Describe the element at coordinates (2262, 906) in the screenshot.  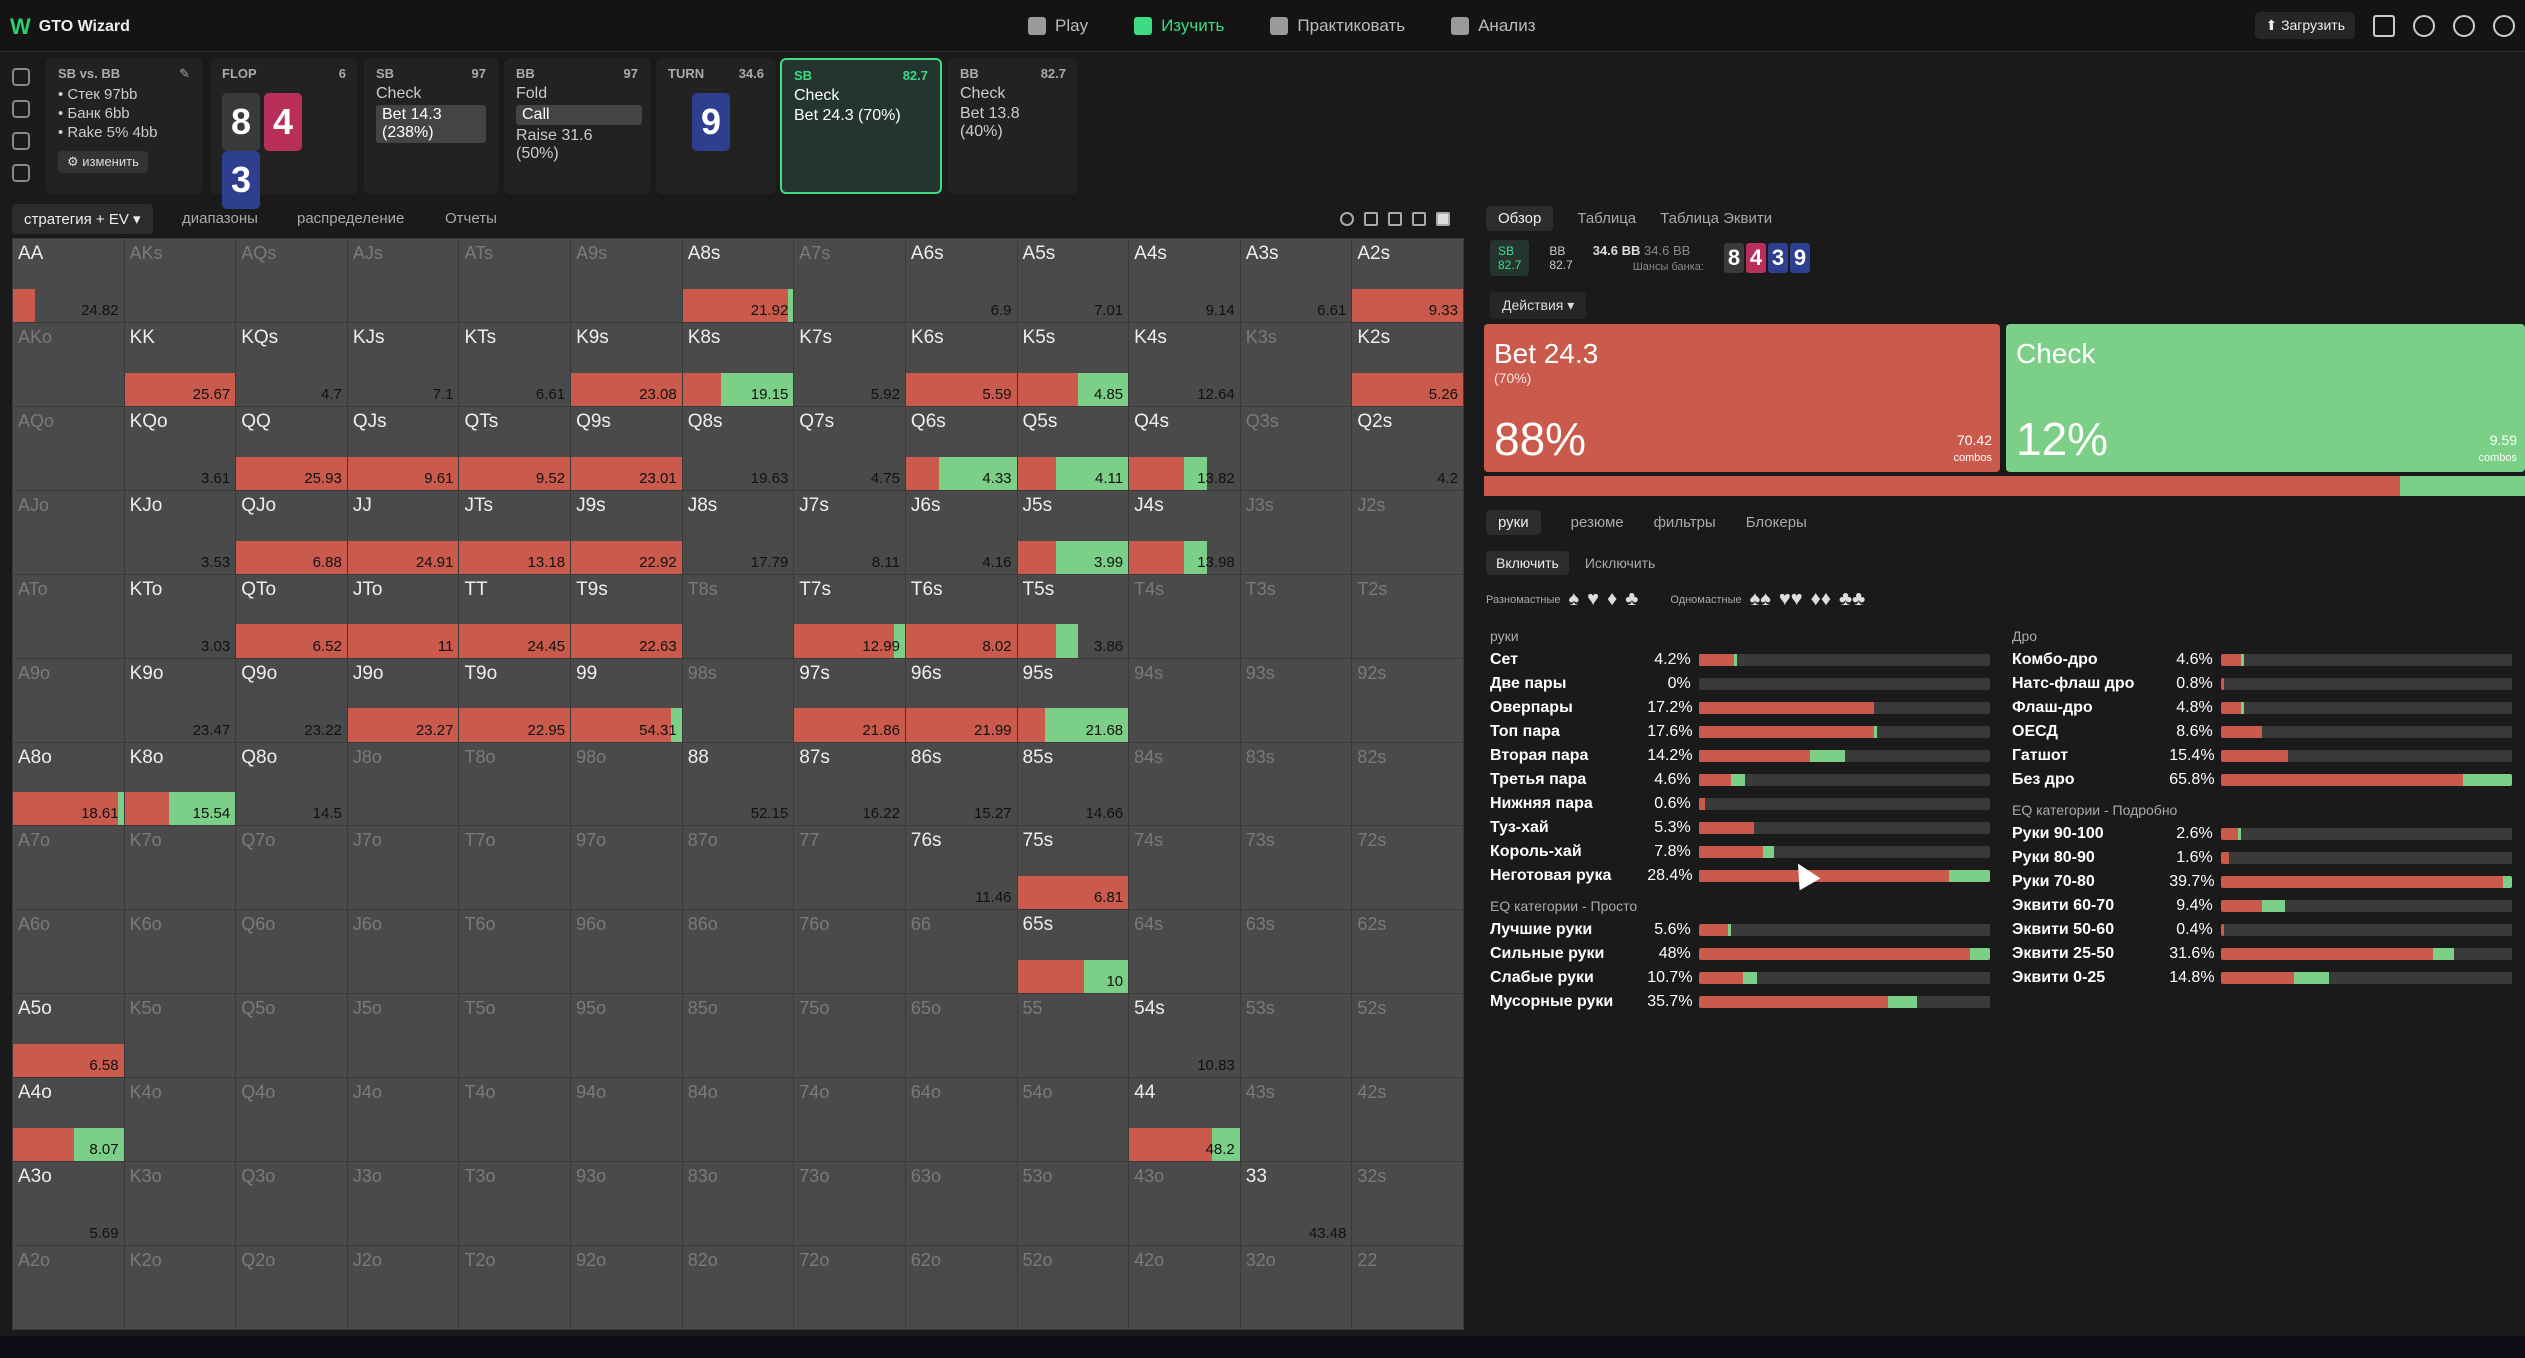
I see `stat-row: Эквити 60-70 9.4%` at that location.